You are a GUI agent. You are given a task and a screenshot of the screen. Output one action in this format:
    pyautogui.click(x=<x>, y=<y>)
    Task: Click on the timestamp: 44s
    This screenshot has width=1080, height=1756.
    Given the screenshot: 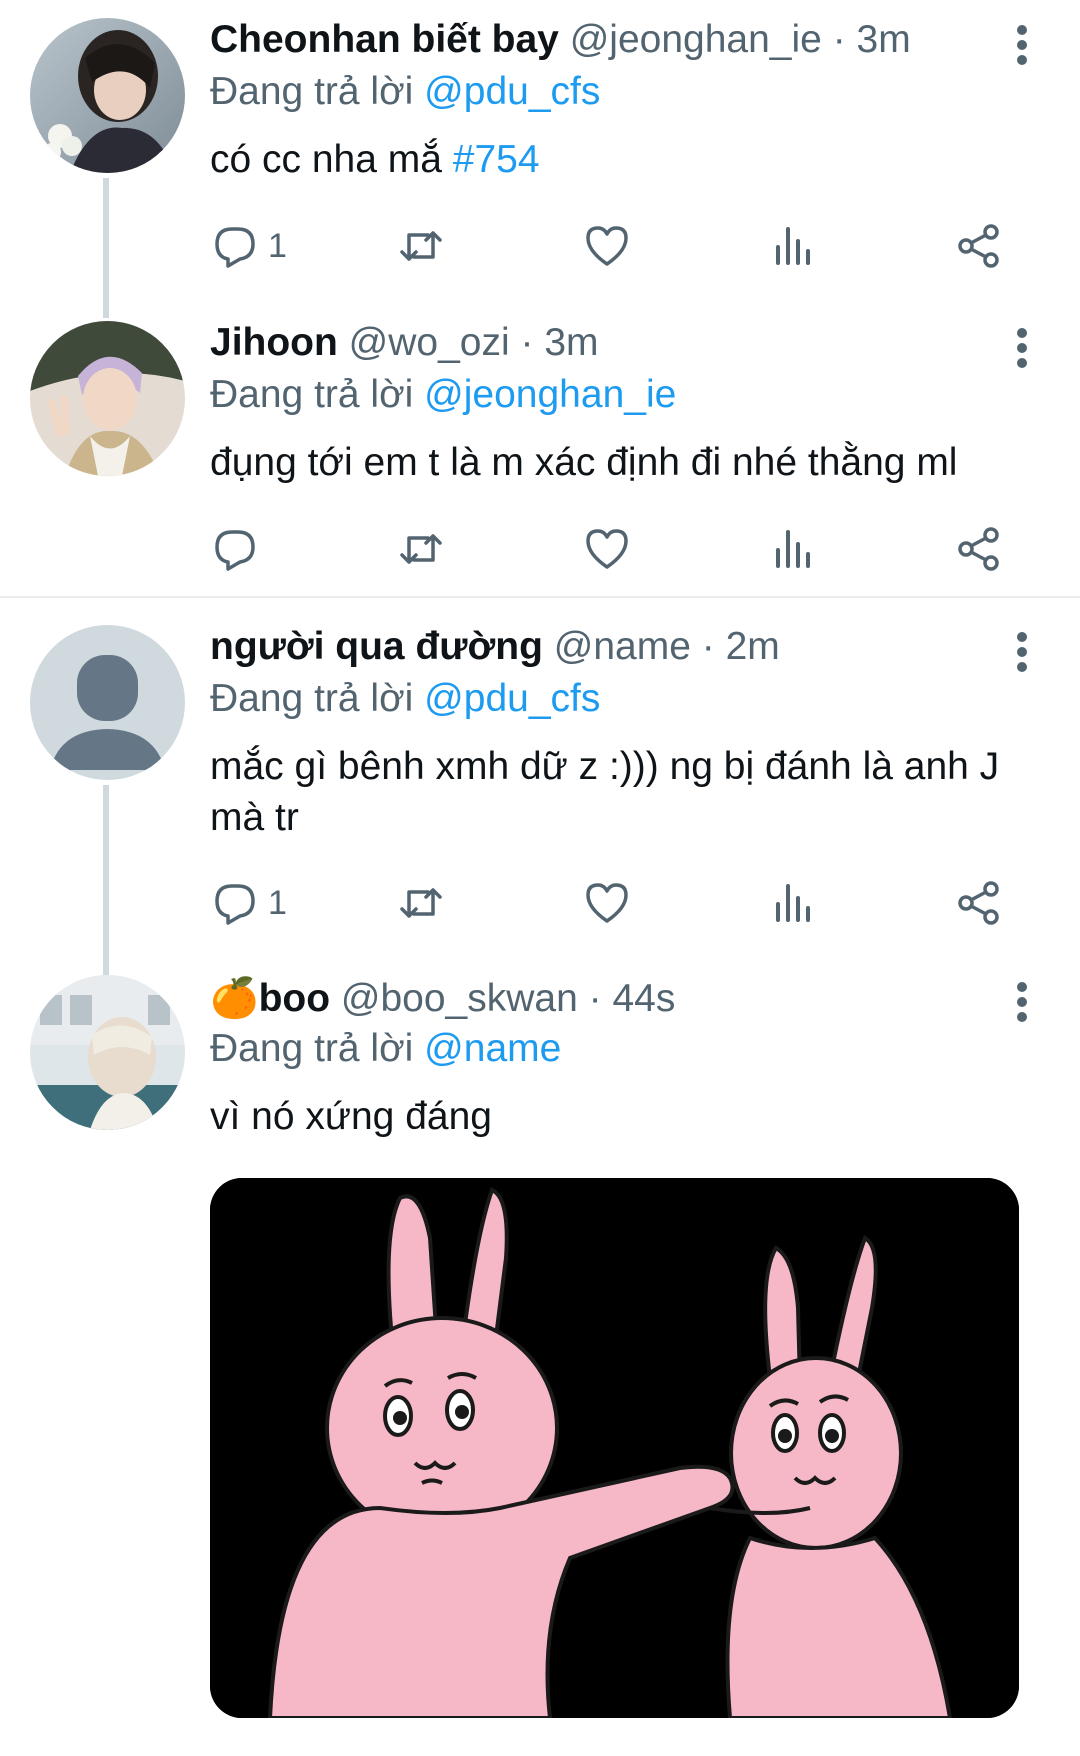 What is the action you would take?
    pyautogui.click(x=643, y=998)
    